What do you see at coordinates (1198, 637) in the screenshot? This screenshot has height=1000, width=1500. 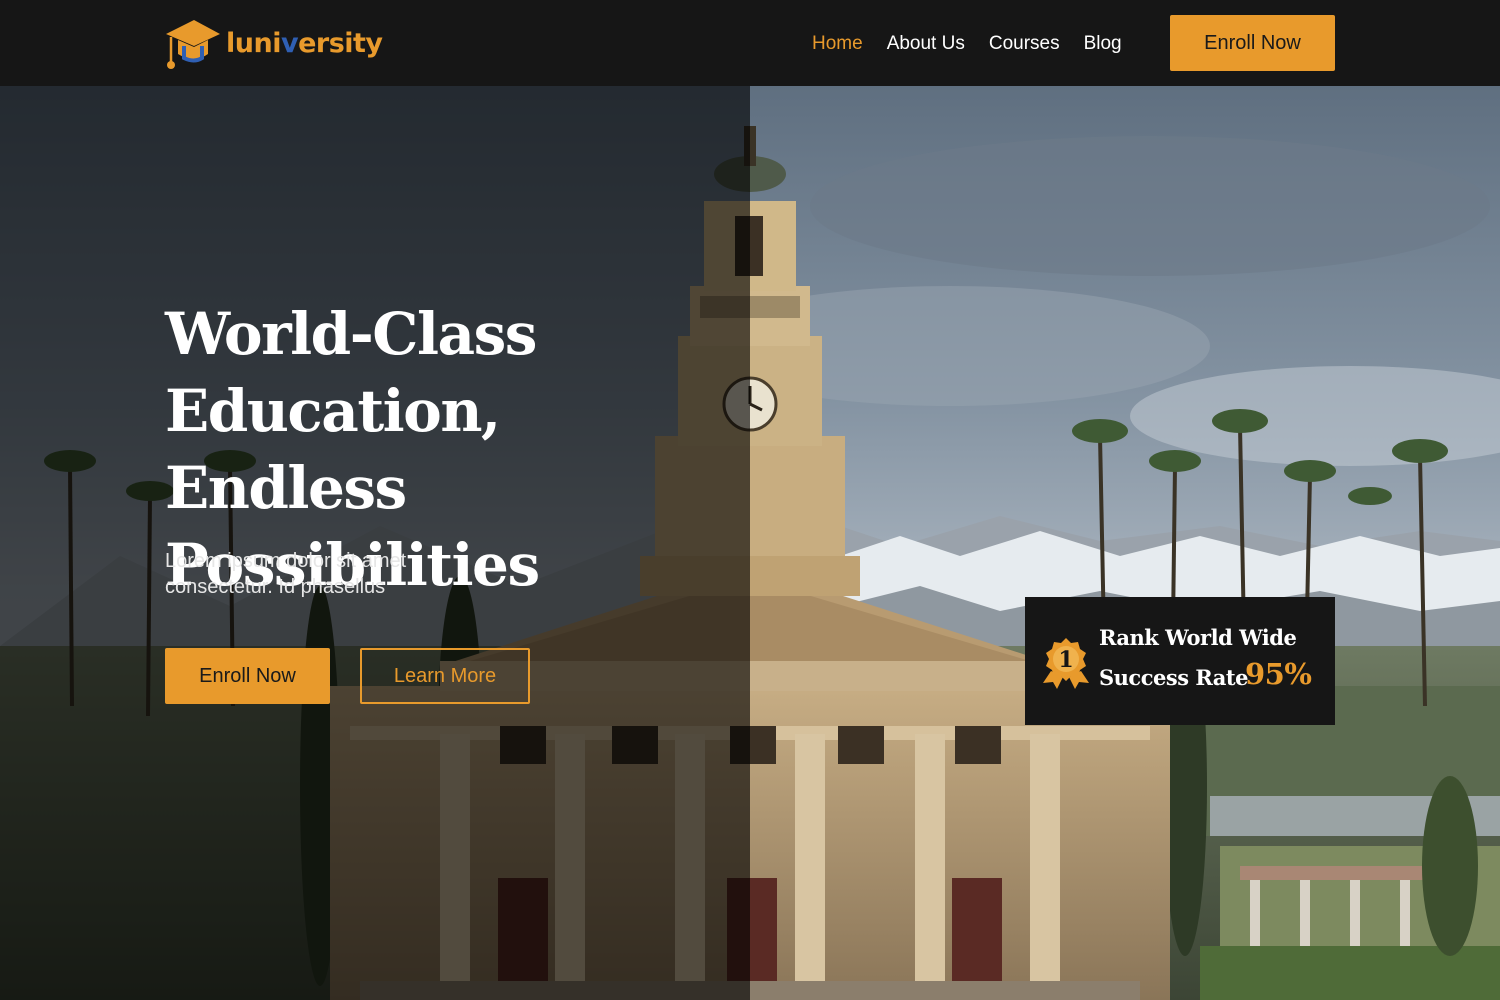 I see `rank-line1: Rank World Wide` at bounding box center [1198, 637].